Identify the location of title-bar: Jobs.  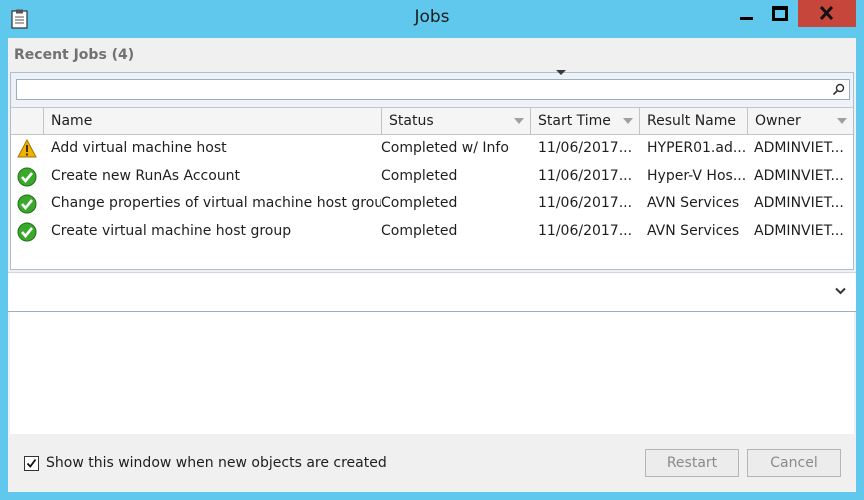
(432, 19).